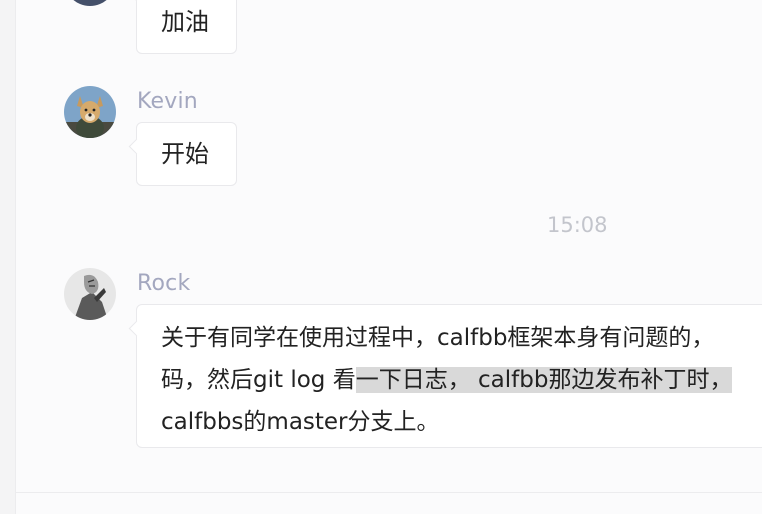 This screenshot has height=514, width=762. What do you see at coordinates (167, 101) in the screenshot?
I see `sender-name: Kevin` at bounding box center [167, 101].